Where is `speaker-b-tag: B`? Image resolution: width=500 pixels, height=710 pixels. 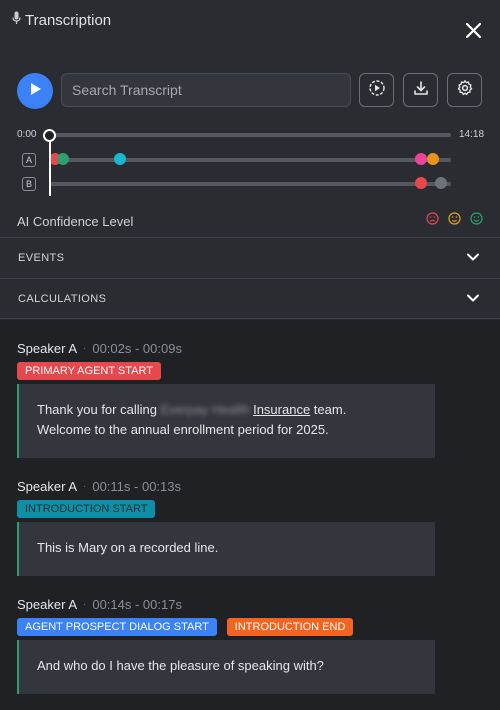 speaker-b-tag: B is located at coordinates (29, 184).